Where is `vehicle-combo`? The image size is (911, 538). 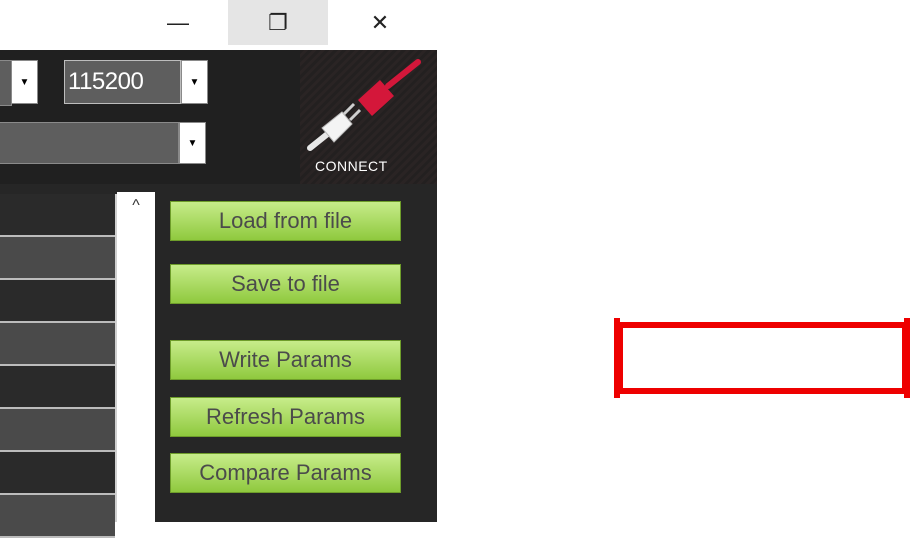
vehicle-combo is located at coordinates (89, 143).